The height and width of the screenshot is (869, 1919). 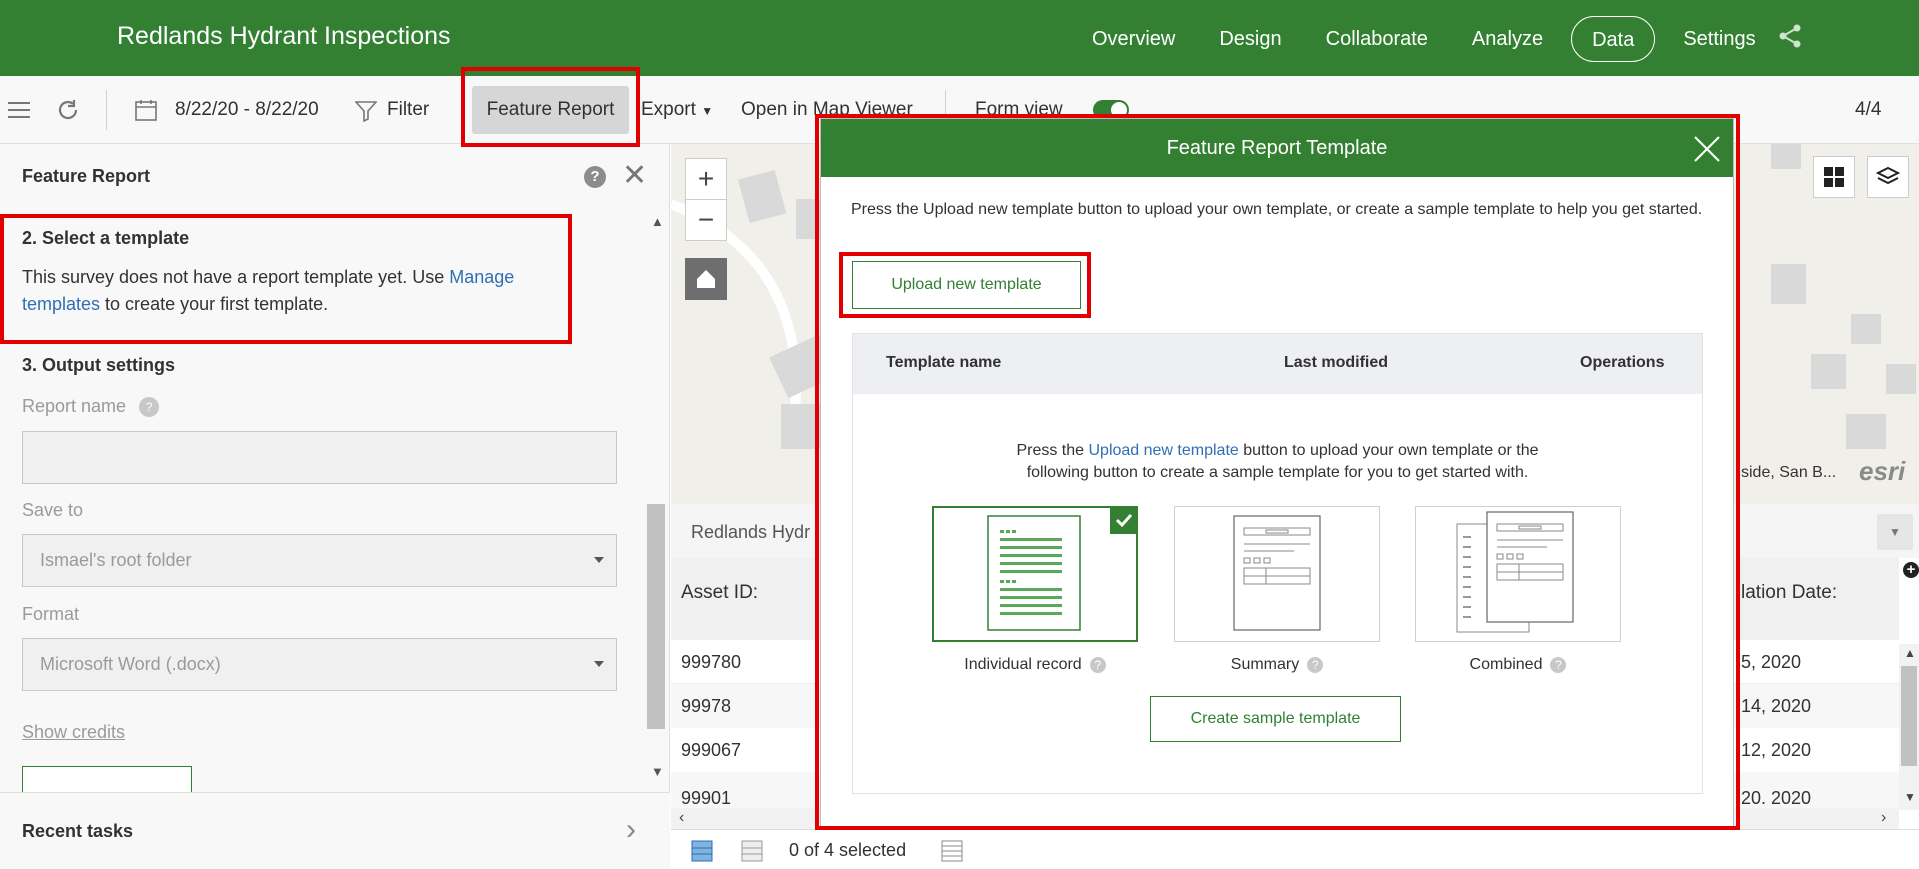 What do you see at coordinates (130, 664) in the screenshot?
I see `format-value: Microsoft Word (.docx)` at bounding box center [130, 664].